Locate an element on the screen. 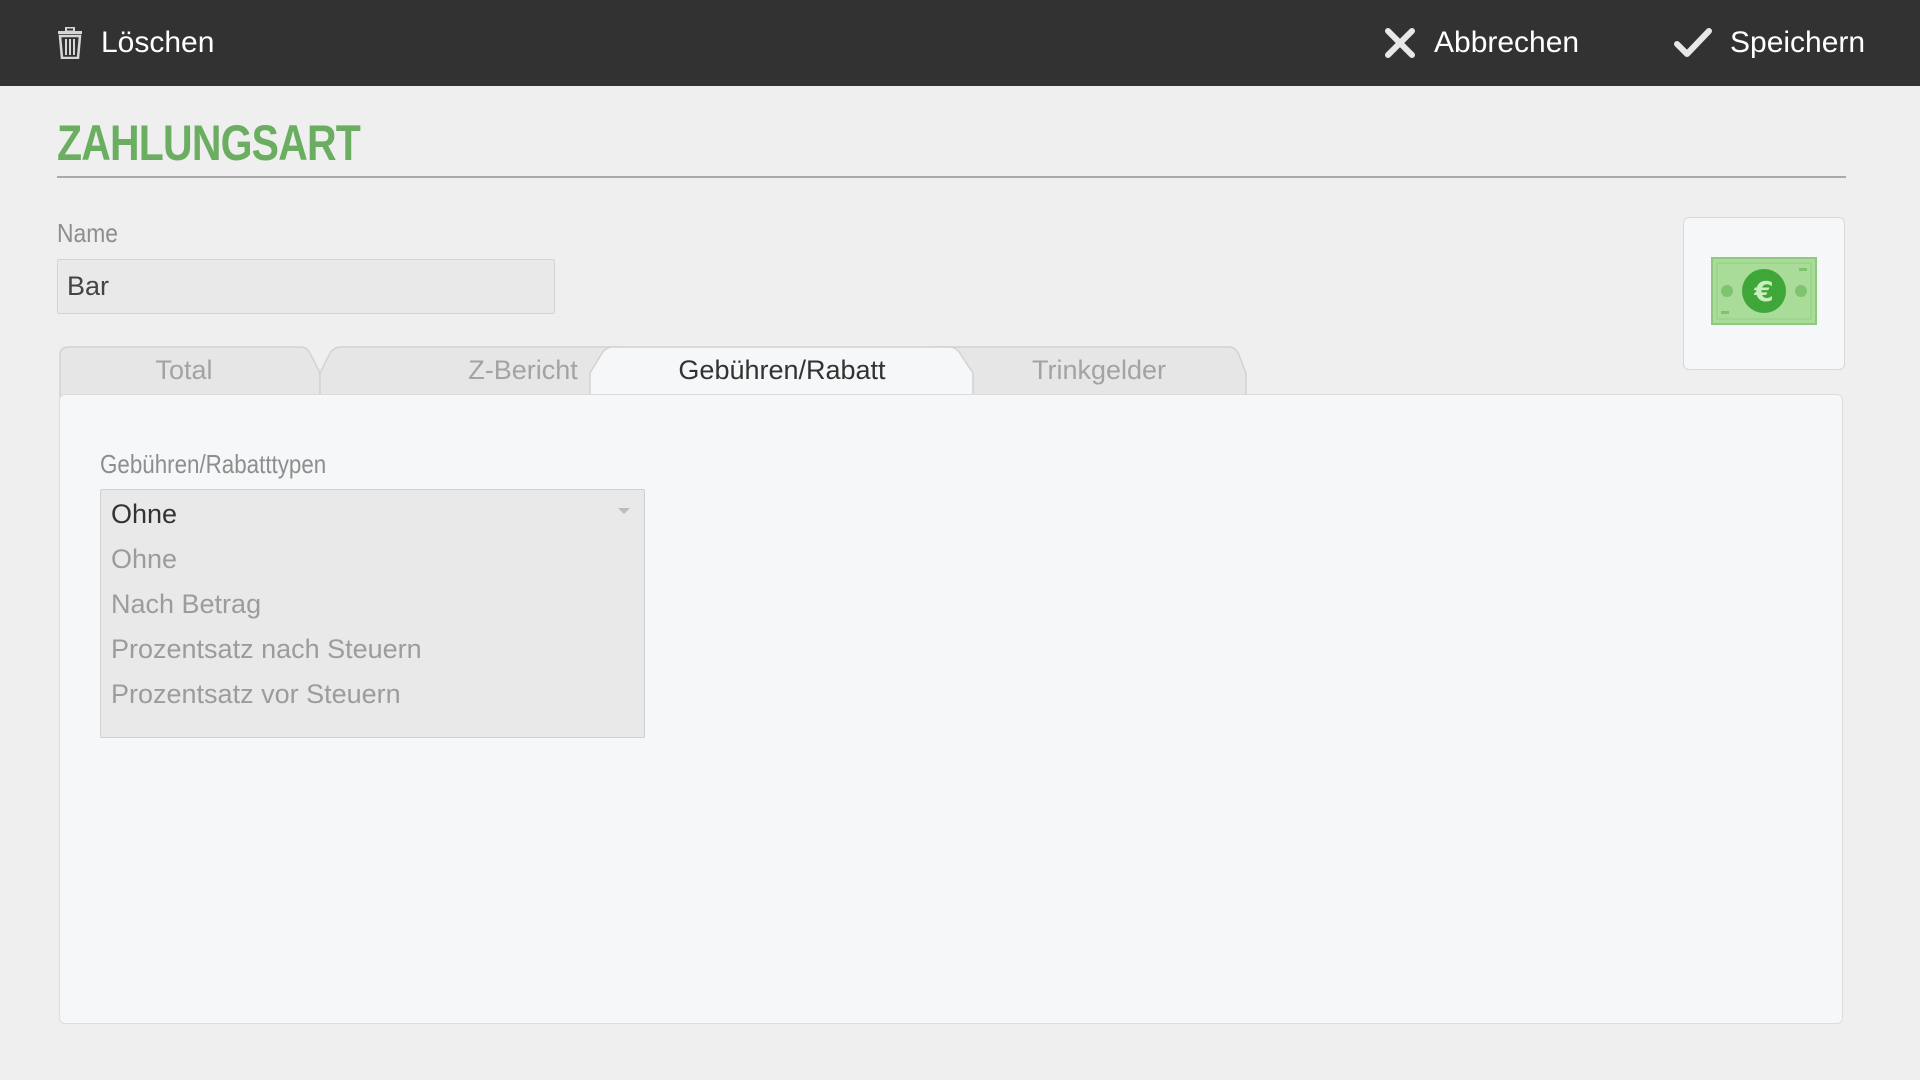  delete-label: Löschen is located at coordinates (158, 42).